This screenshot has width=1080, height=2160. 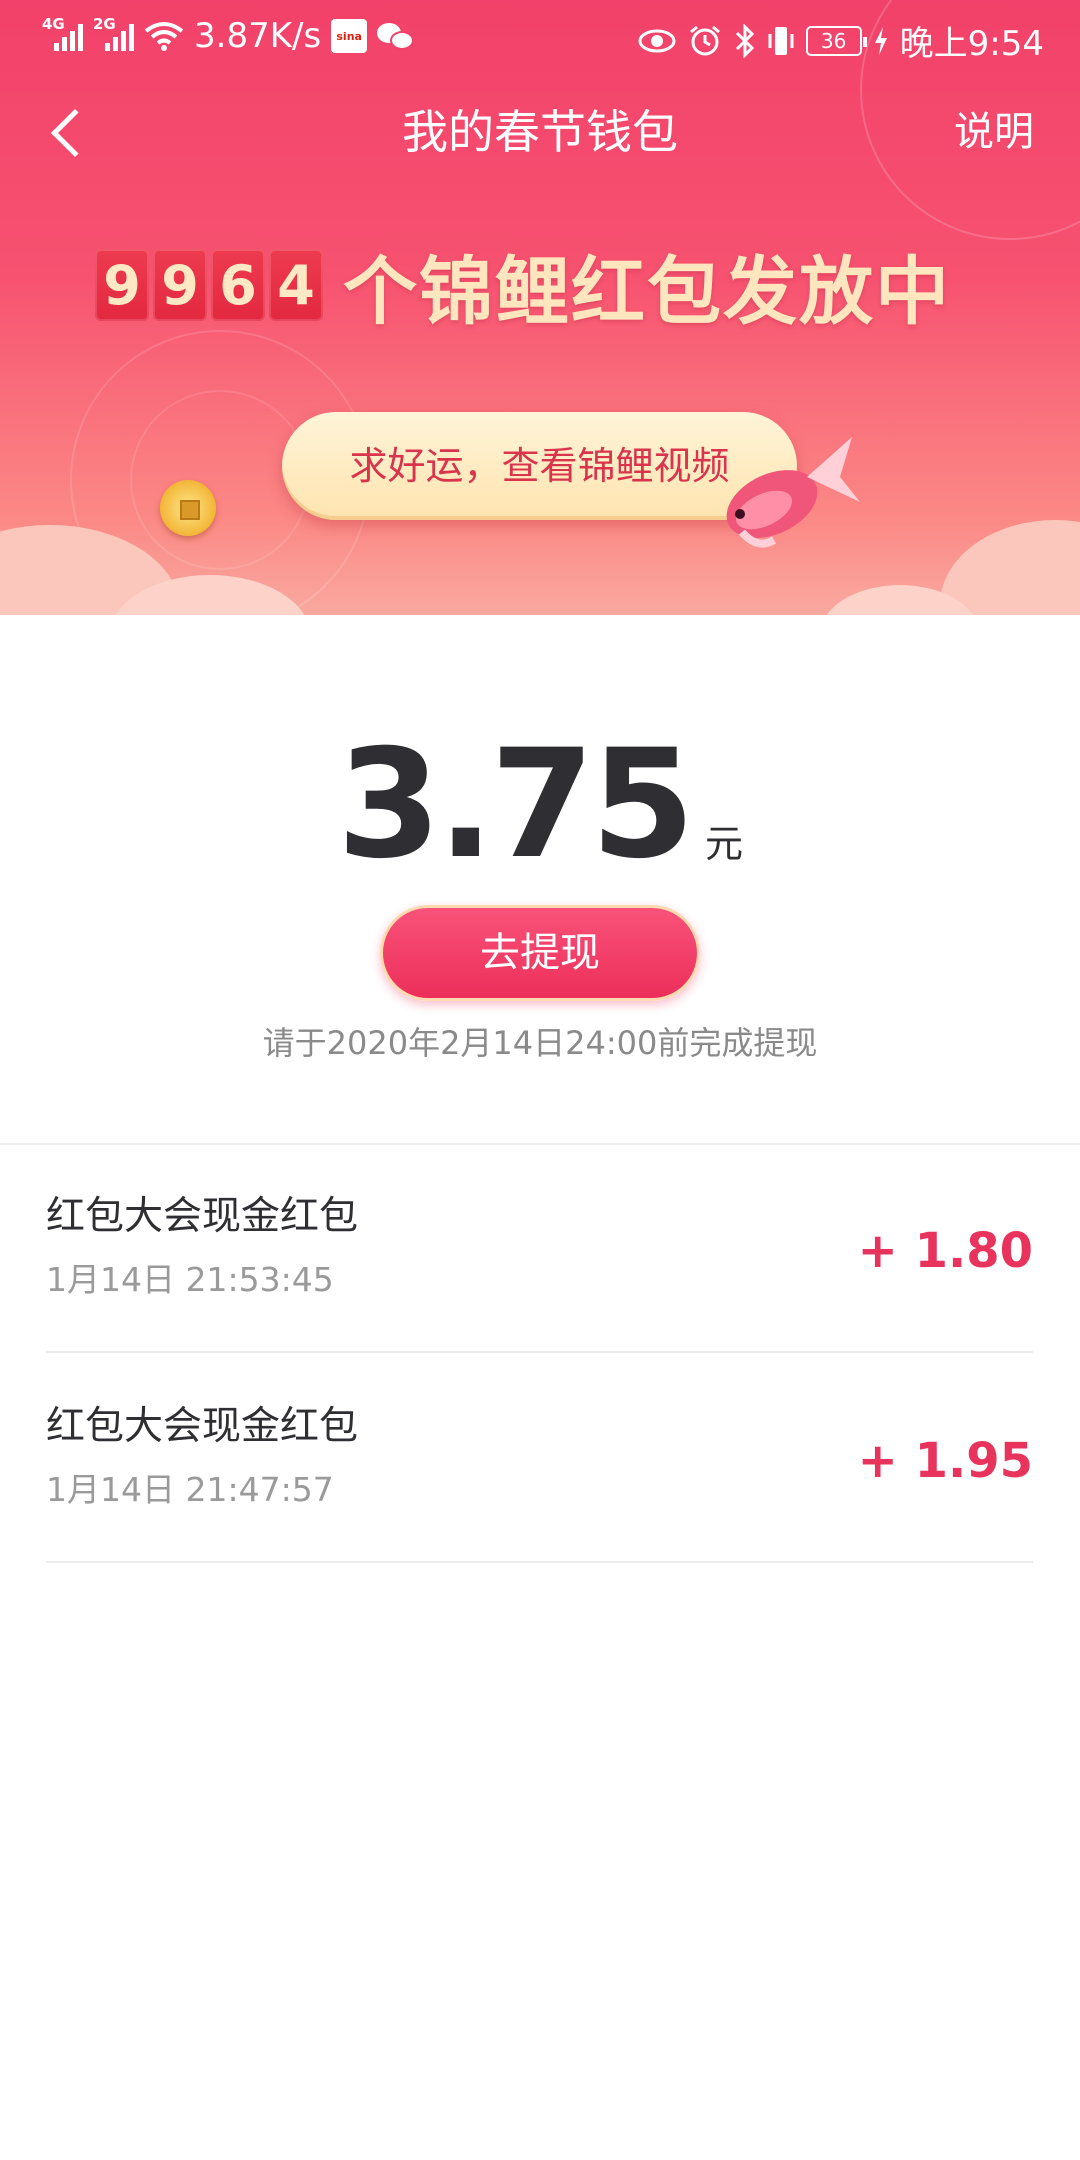 I want to click on signal-icon: 4G, so click(x=62, y=33).